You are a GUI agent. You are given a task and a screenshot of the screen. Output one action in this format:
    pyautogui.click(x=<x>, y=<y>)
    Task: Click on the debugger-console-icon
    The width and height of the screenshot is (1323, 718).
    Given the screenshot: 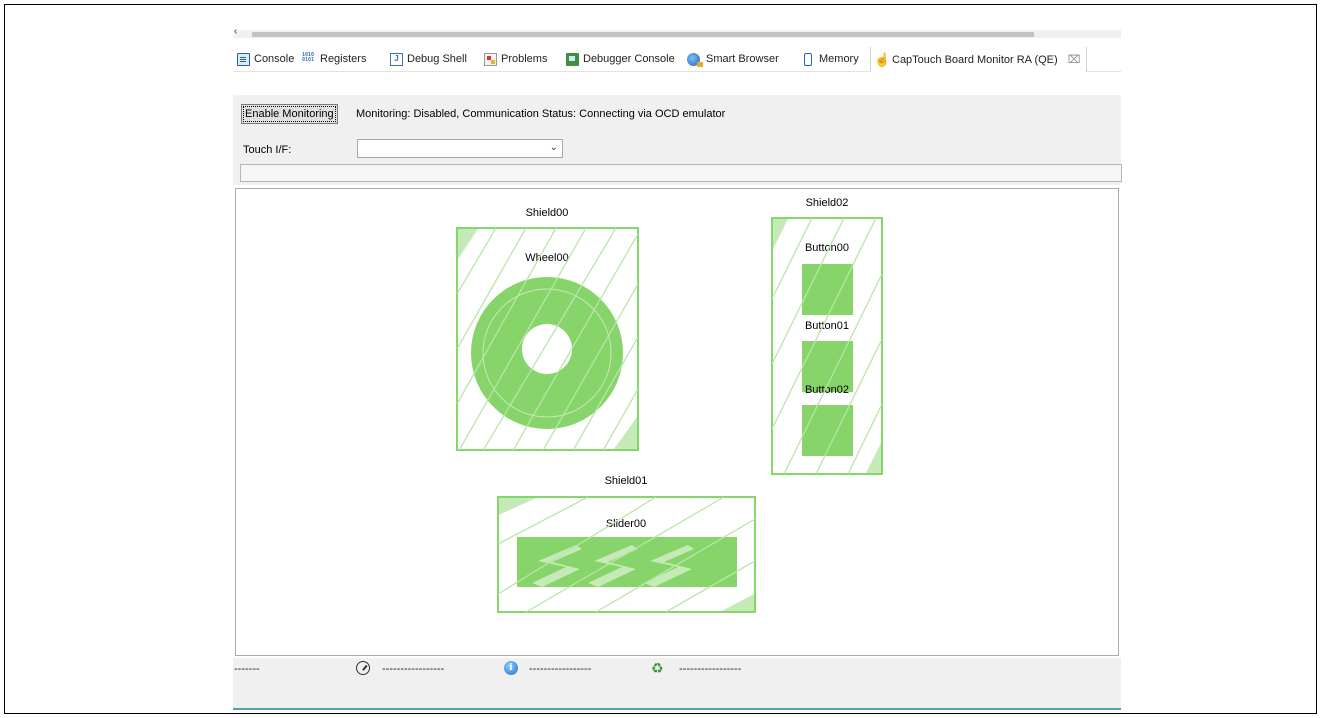 What is the action you would take?
    pyautogui.click(x=572, y=59)
    